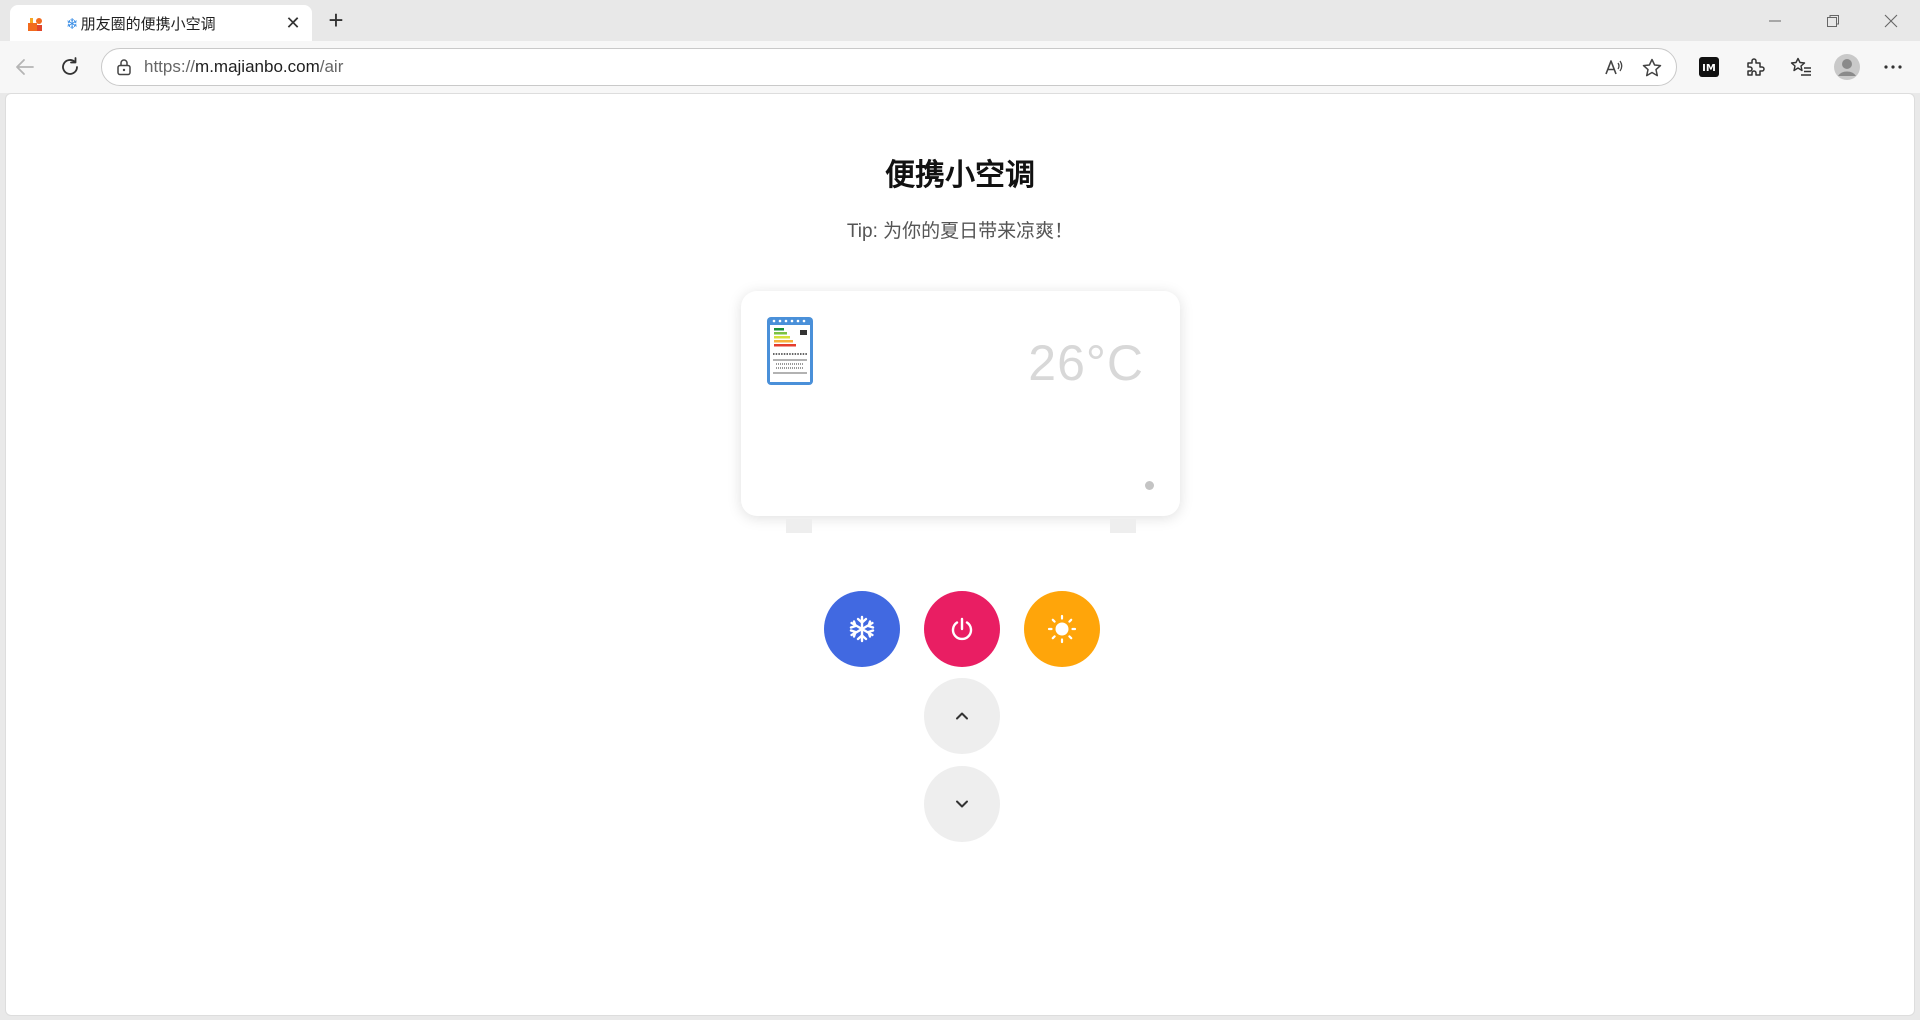  Describe the element at coordinates (960, 20) in the screenshot. I see `tab-strip: ❄ 朋友圈的便携小空调 ✕ +` at that location.